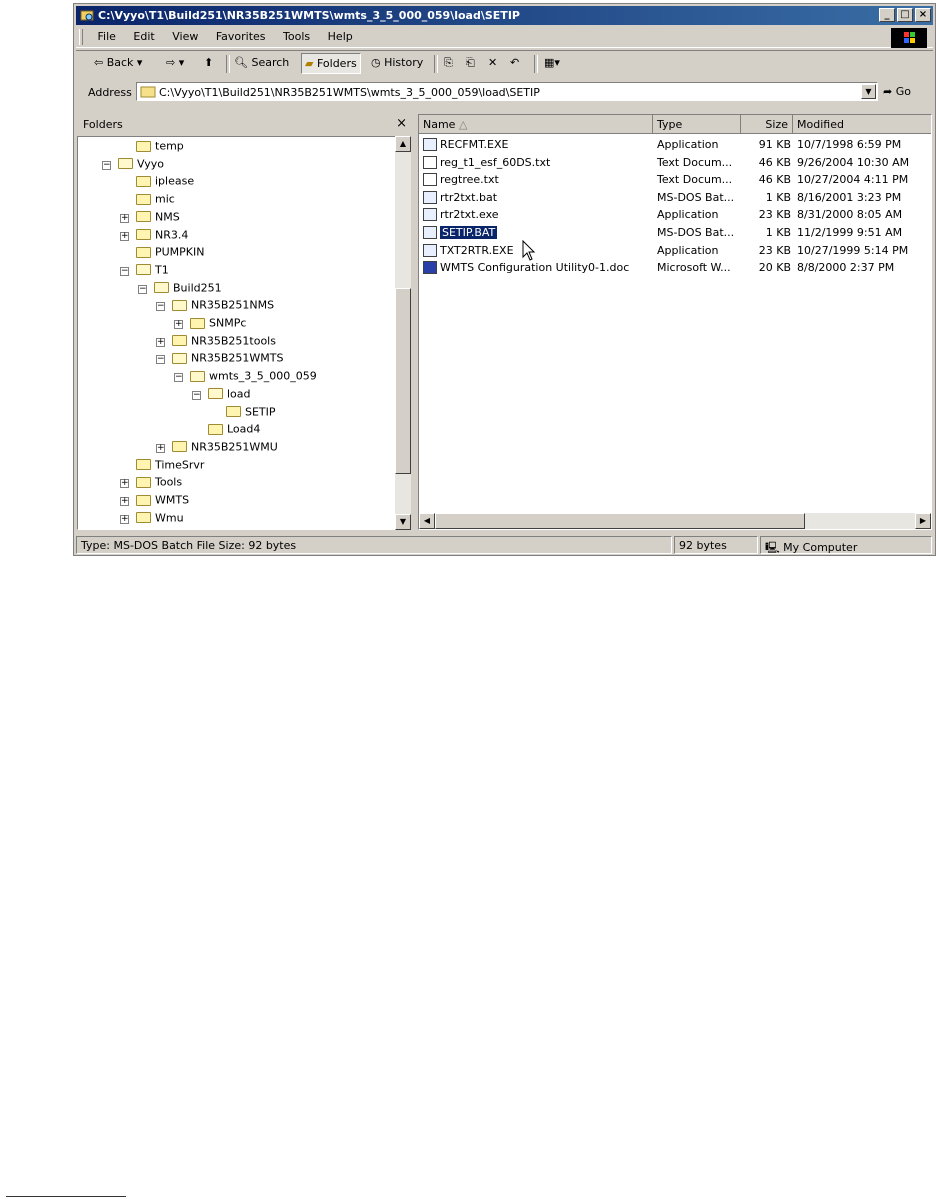 The width and height of the screenshot is (936, 1201). What do you see at coordinates (331, 63) in the screenshot?
I see `folders-button: ▰ Folders` at bounding box center [331, 63].